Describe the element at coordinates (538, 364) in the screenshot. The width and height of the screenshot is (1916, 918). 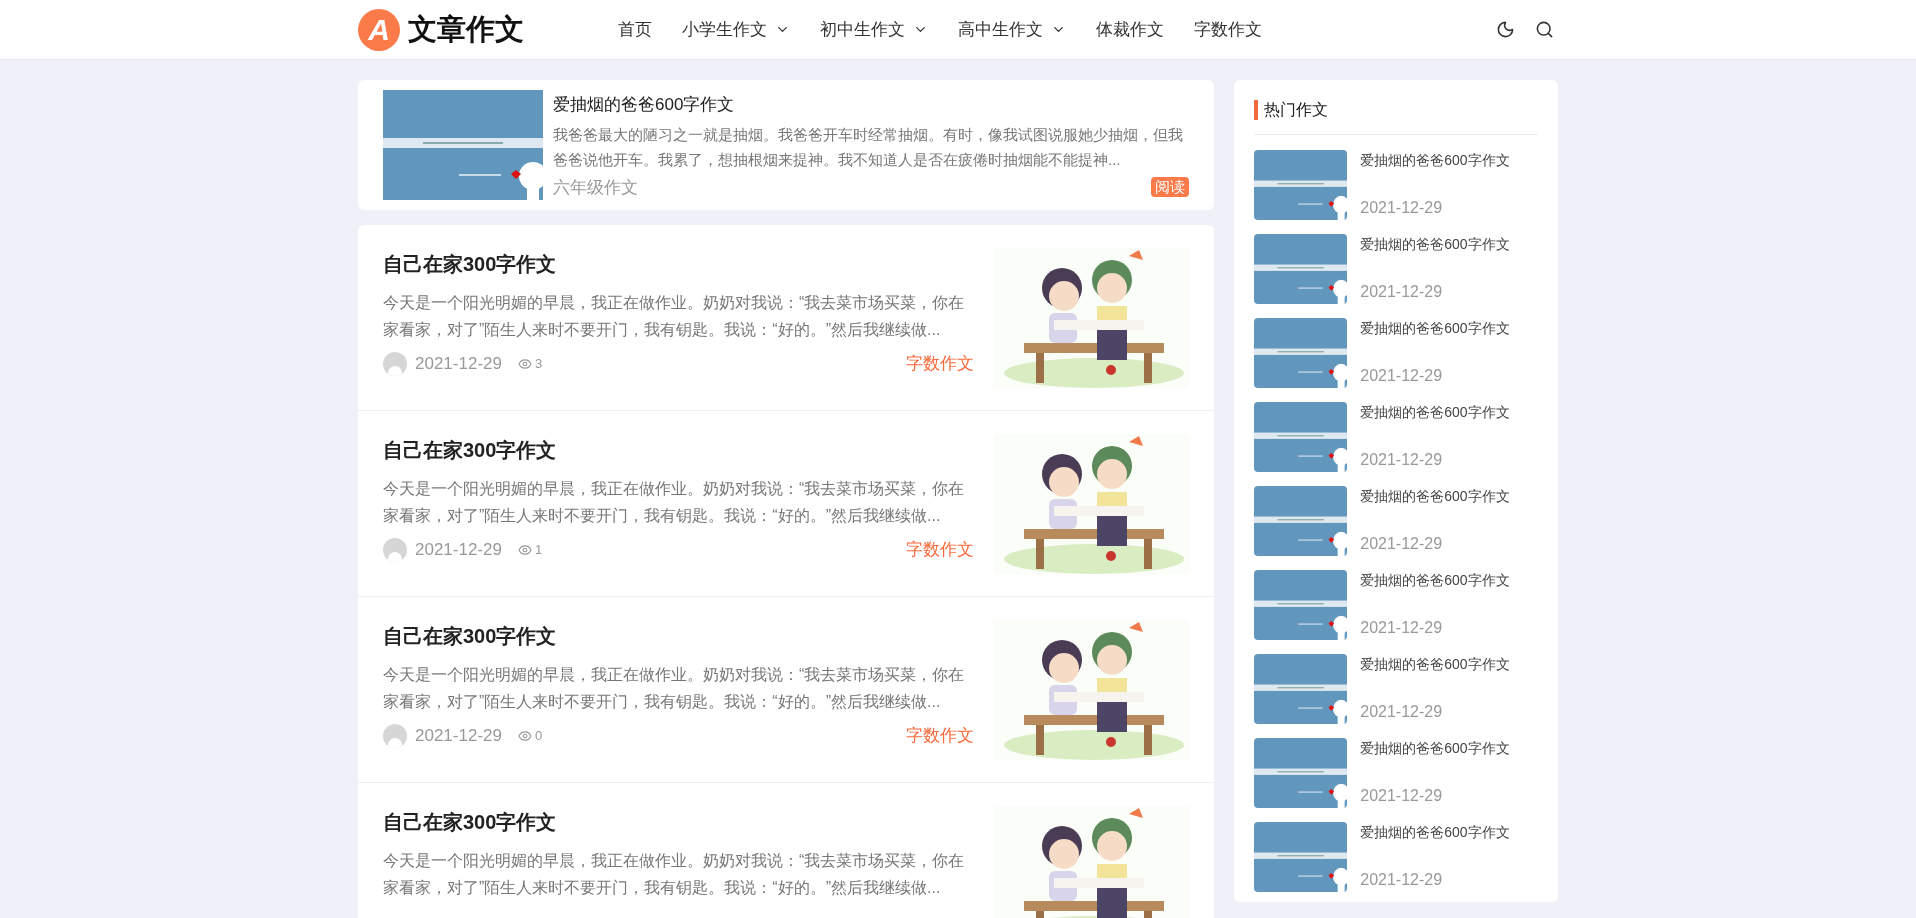
I see `view-count: 3` at that location.